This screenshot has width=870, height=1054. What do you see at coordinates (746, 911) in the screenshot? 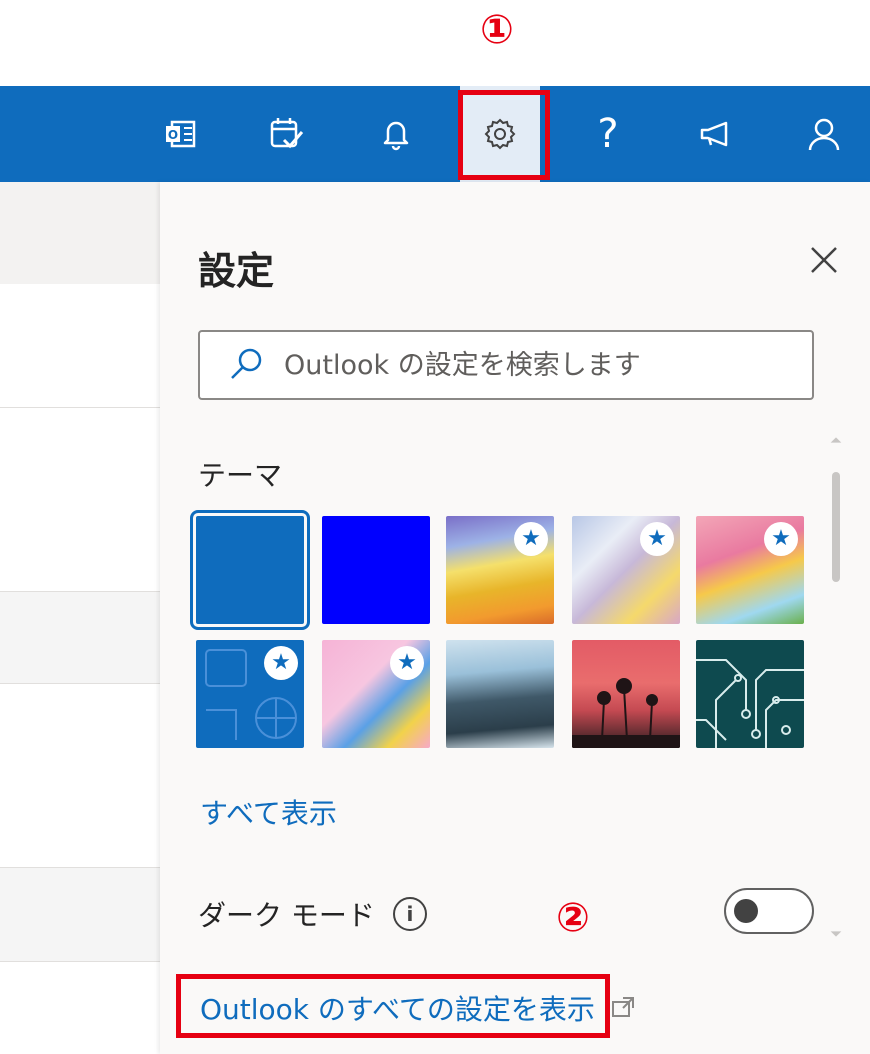
I see `toggle-knob` at bounding box center [746, 911].